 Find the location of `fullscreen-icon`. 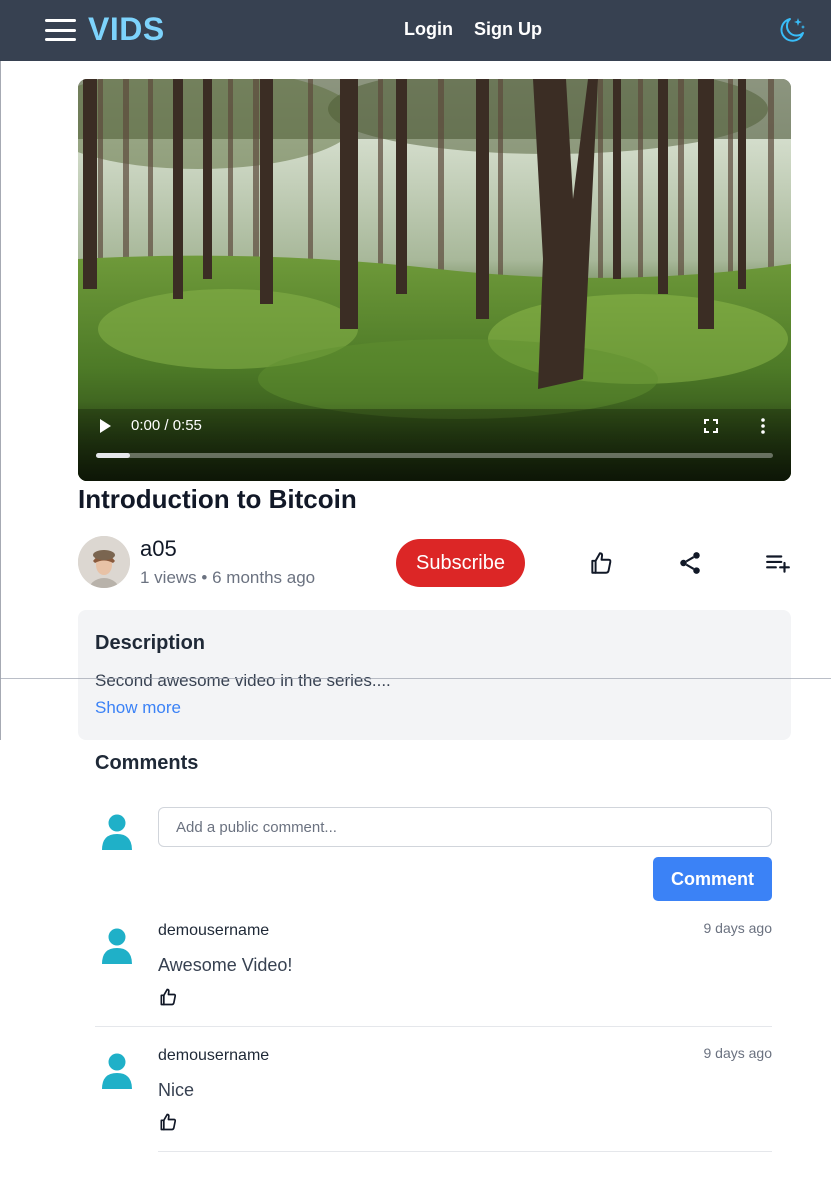

fullscreen-icon is located at coordinates (711, 426).